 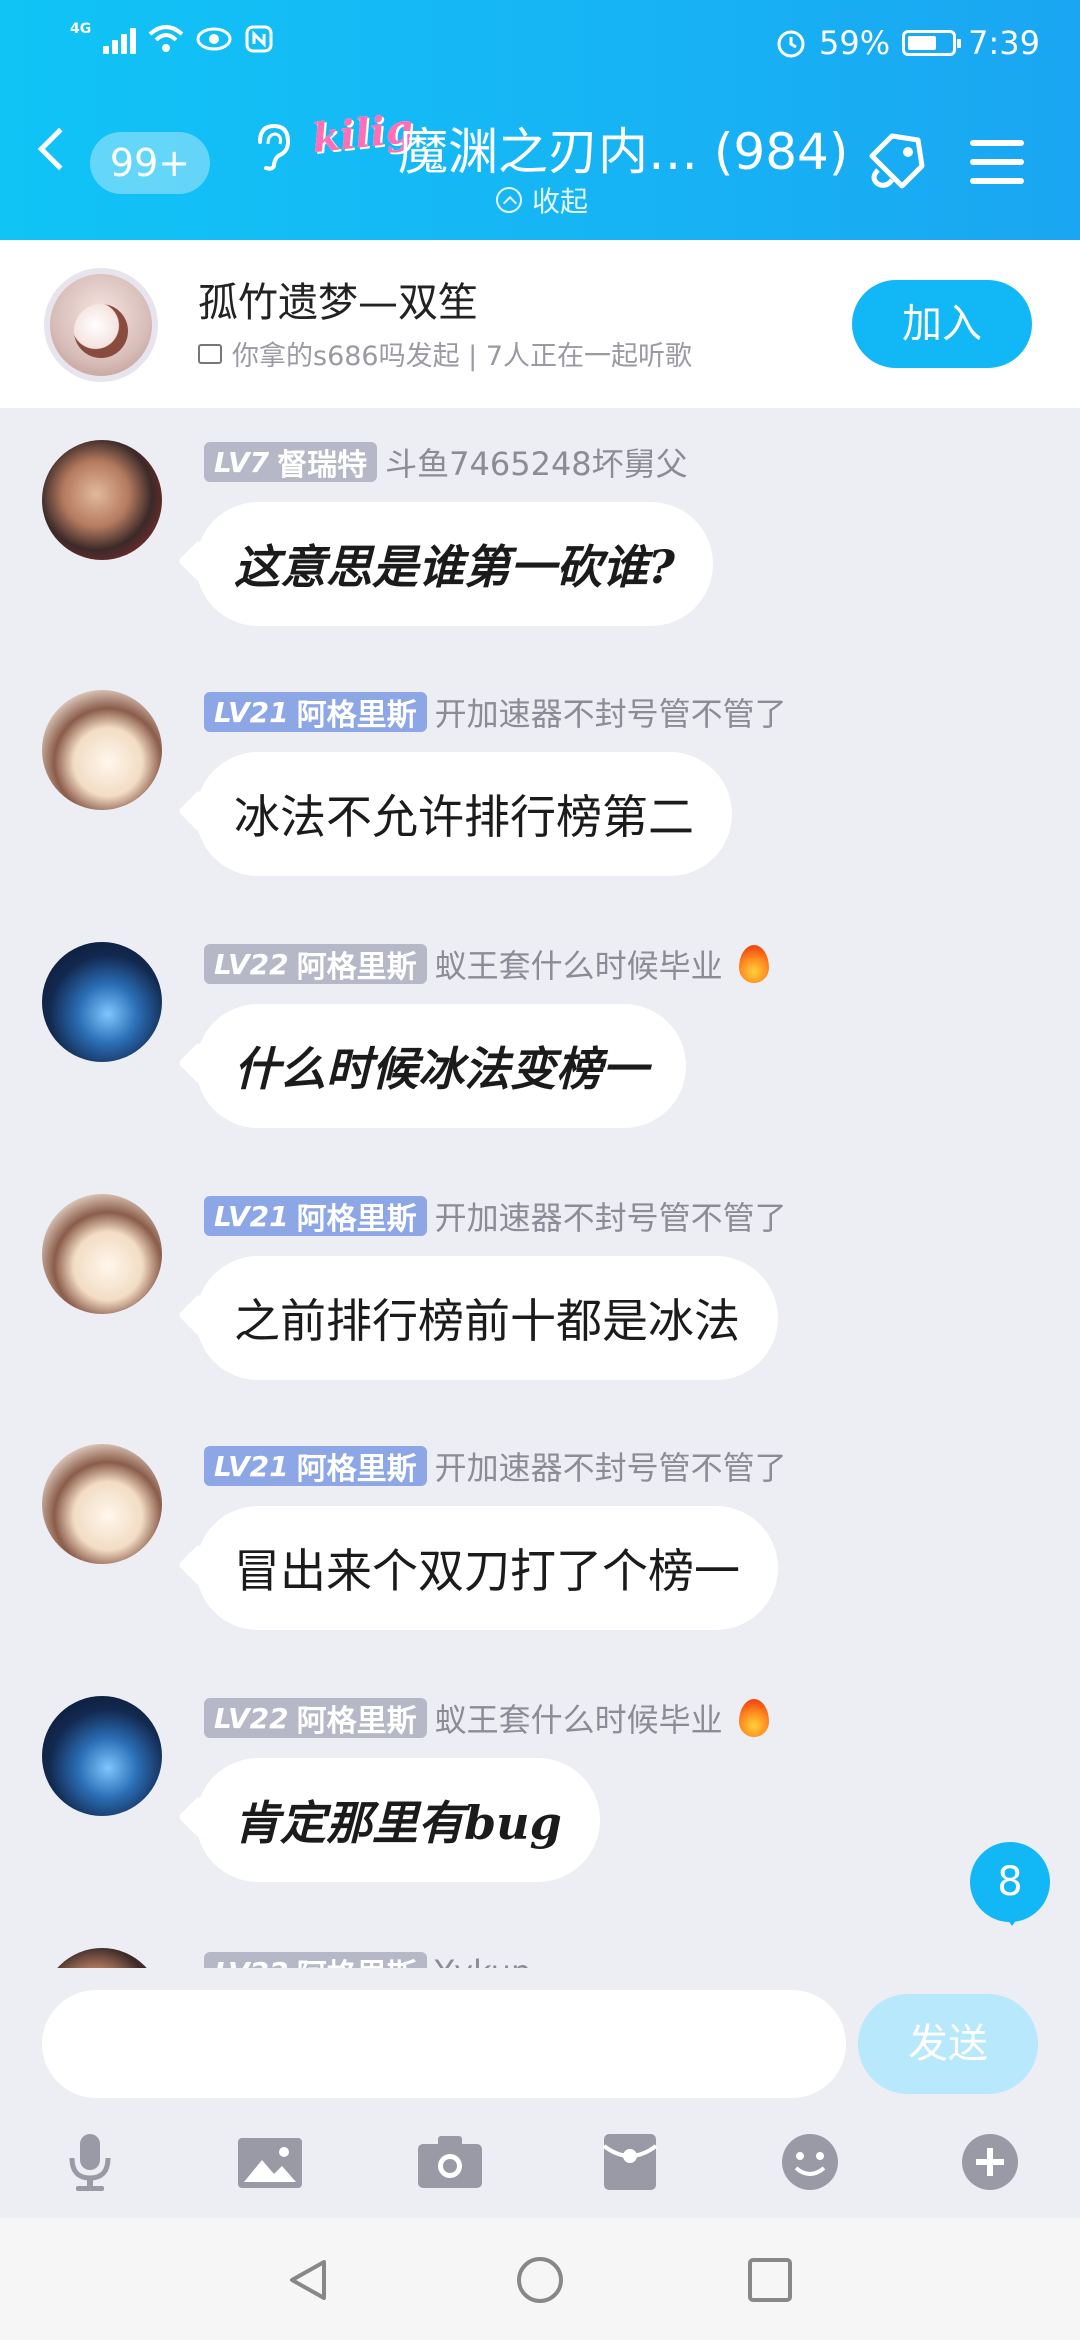 What do you see at coordinates (398, 1820) in the screenshot?
I see `message-bubble: 肯定那里有bug` at bounding box center [398, 1820].